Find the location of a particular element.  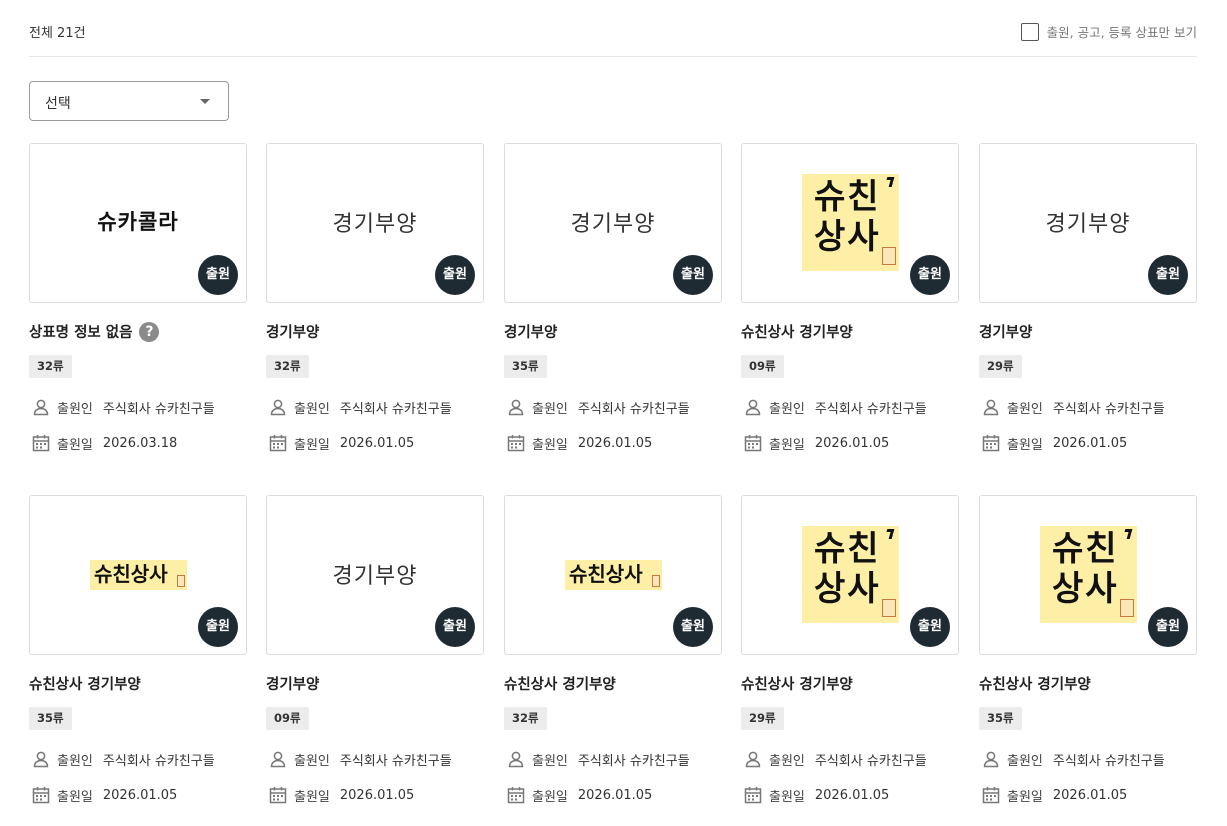

trademark-image: 슈카콜라 출원 is located at coordinates (138, 223).